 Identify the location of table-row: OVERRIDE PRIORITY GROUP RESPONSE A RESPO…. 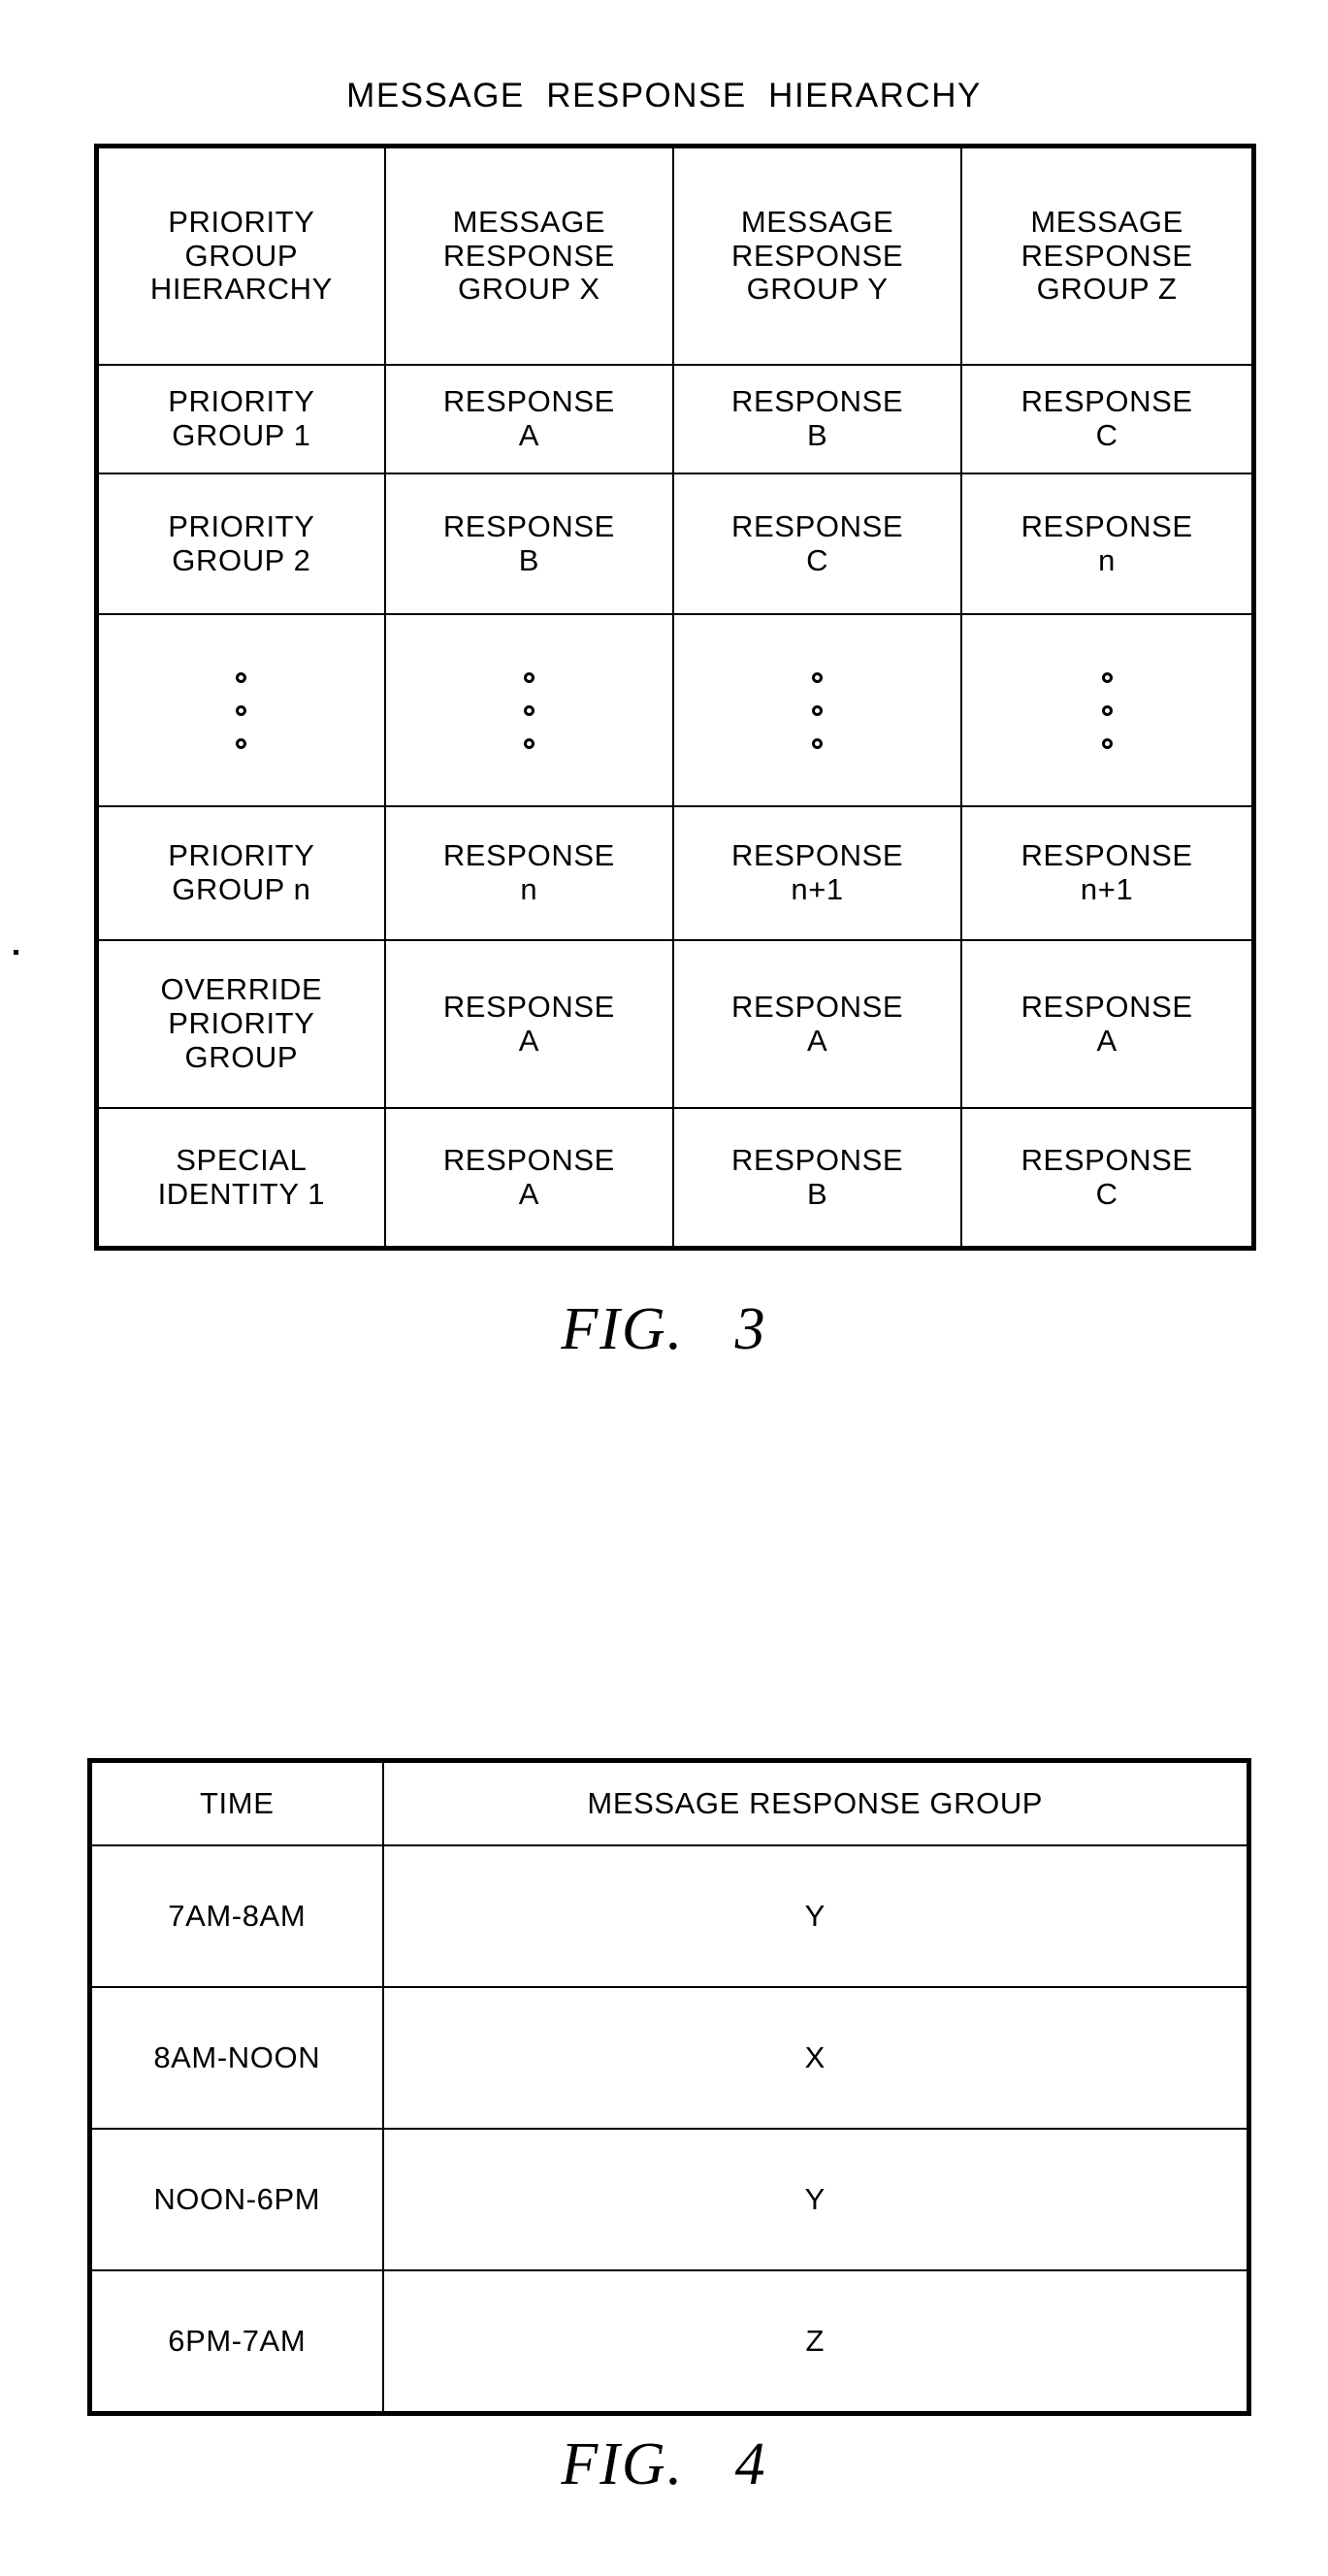
(675, 1024).